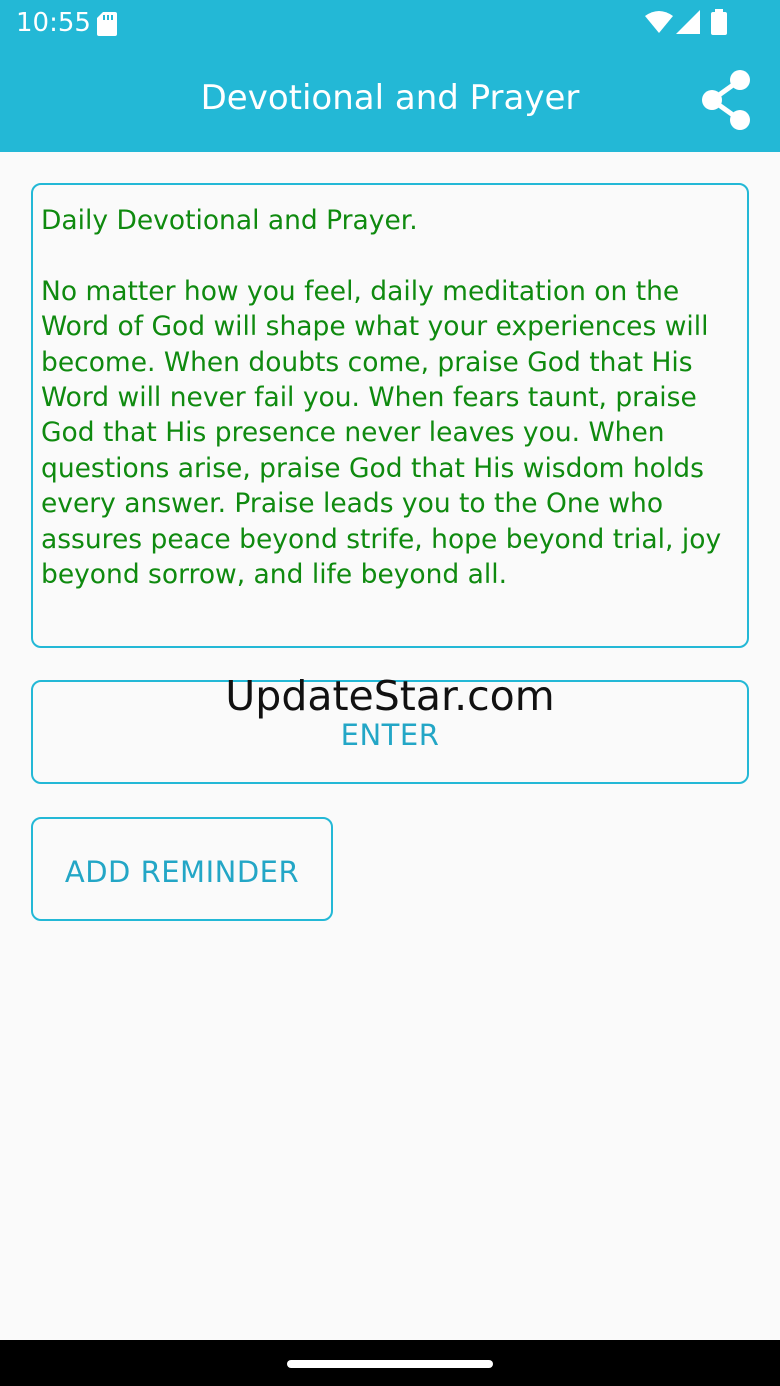 The width and height of the screenshot is (780, 1386). I want to click on enter-button: ENTER, so click(390, 732).